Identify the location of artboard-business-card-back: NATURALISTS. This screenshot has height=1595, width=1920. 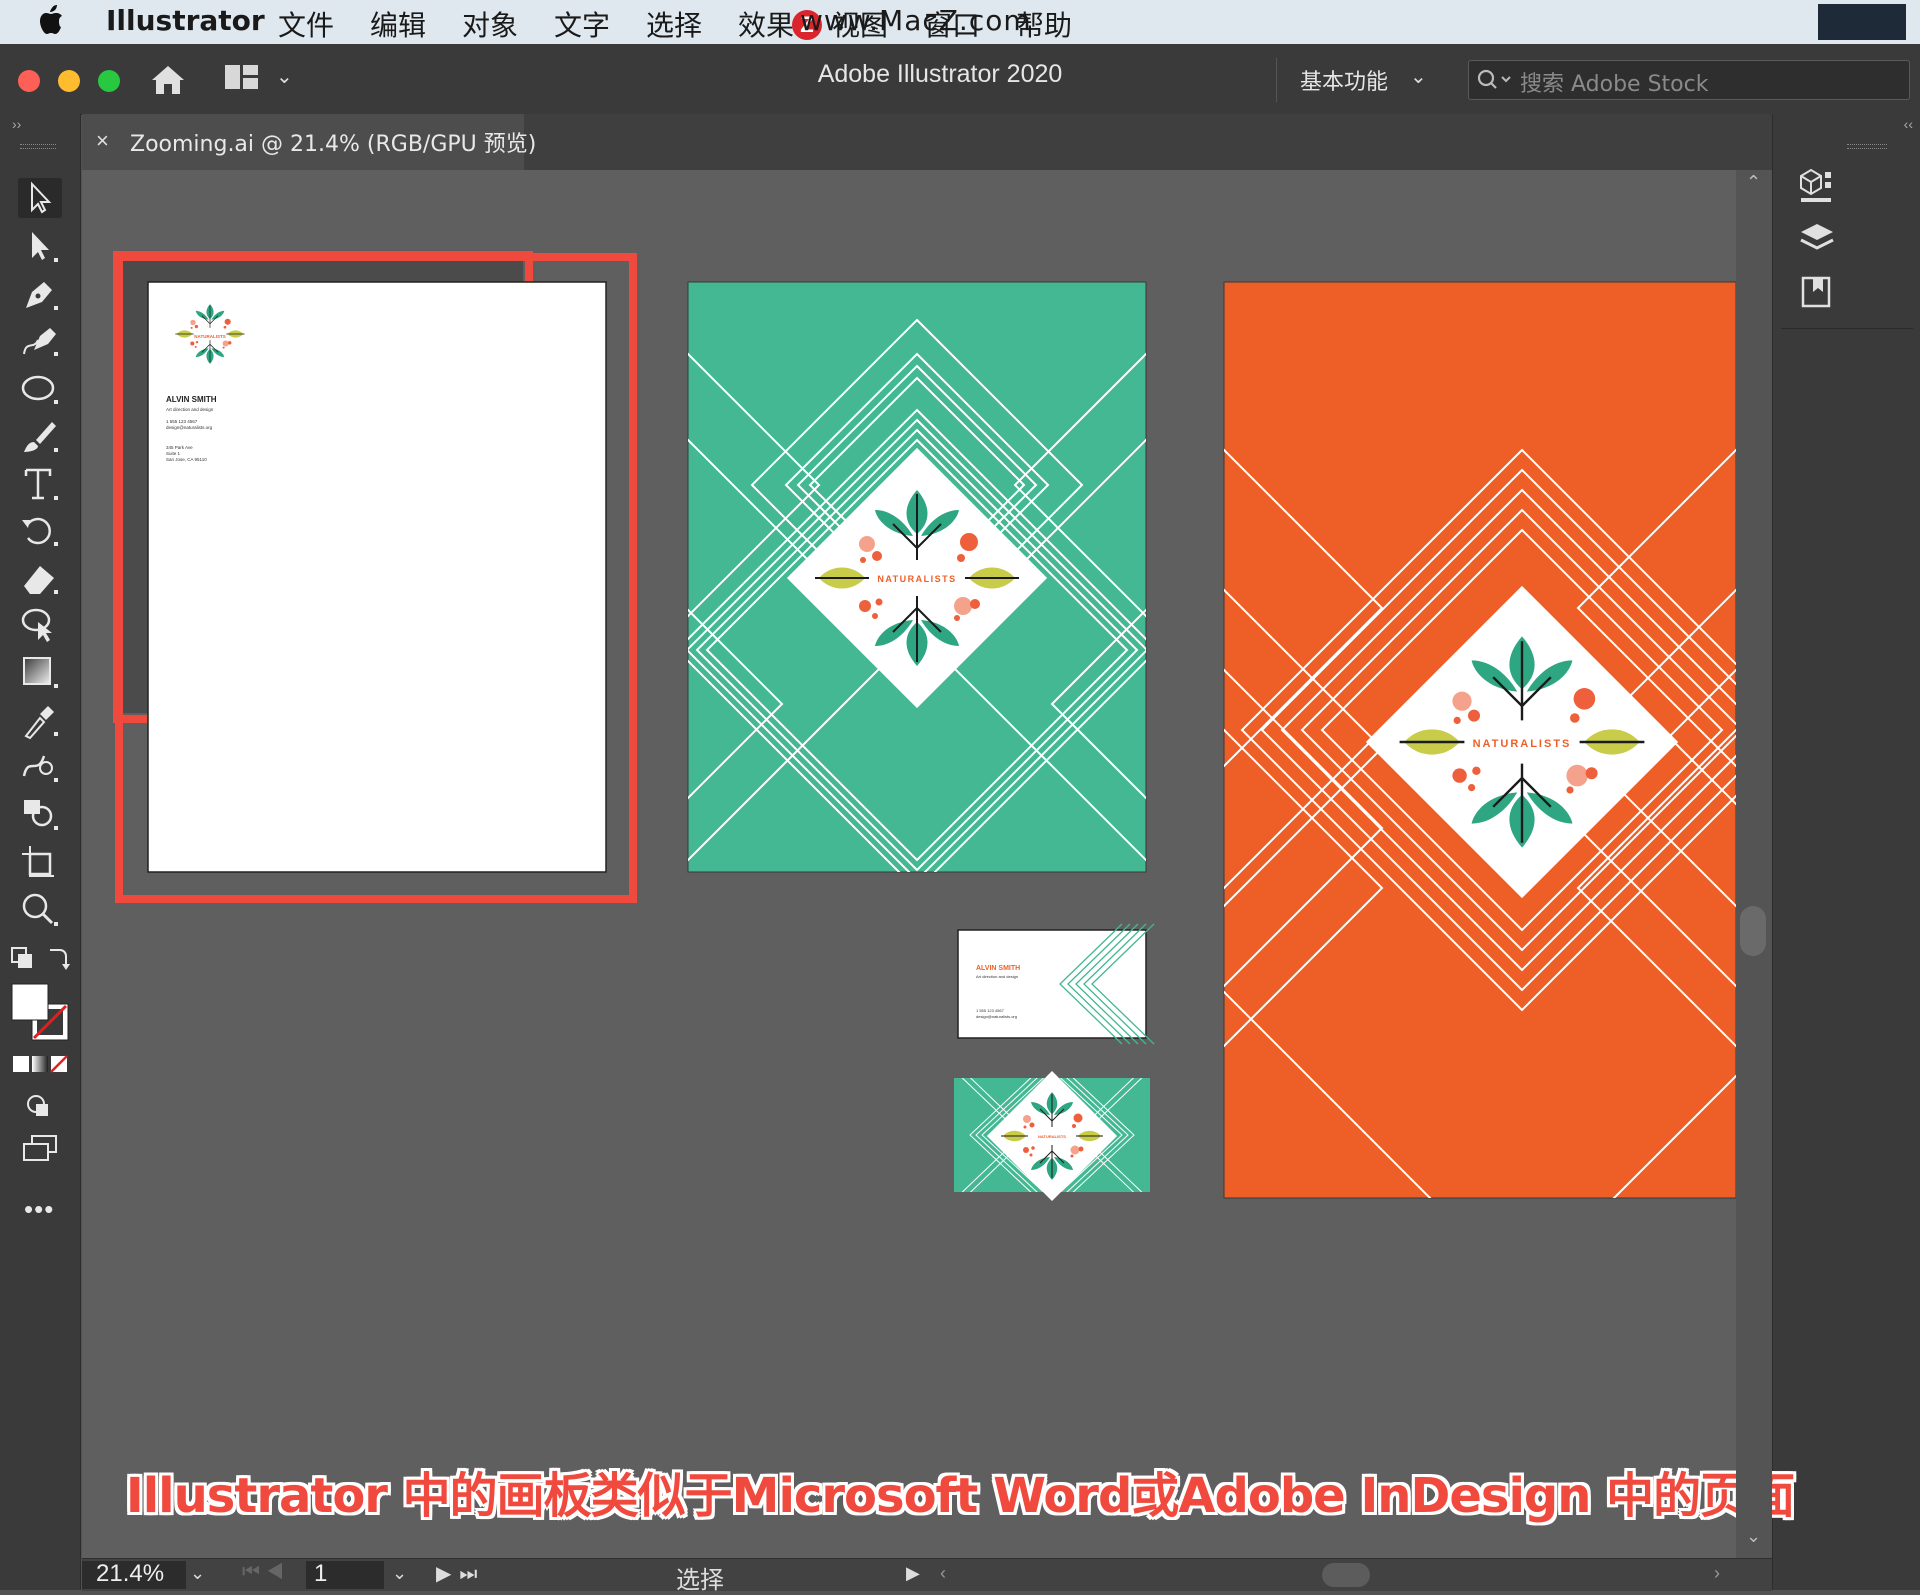
(1052, 1135).